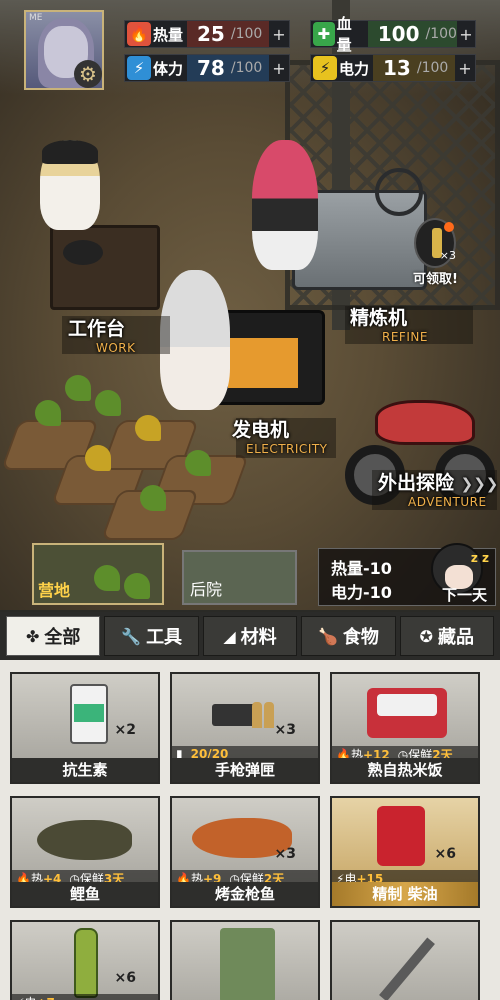 This screenshot has height=1000, width=500. Describe the element at coordinates (447, 255) in the screenshot. I see `claim-count: ×3` at that location.